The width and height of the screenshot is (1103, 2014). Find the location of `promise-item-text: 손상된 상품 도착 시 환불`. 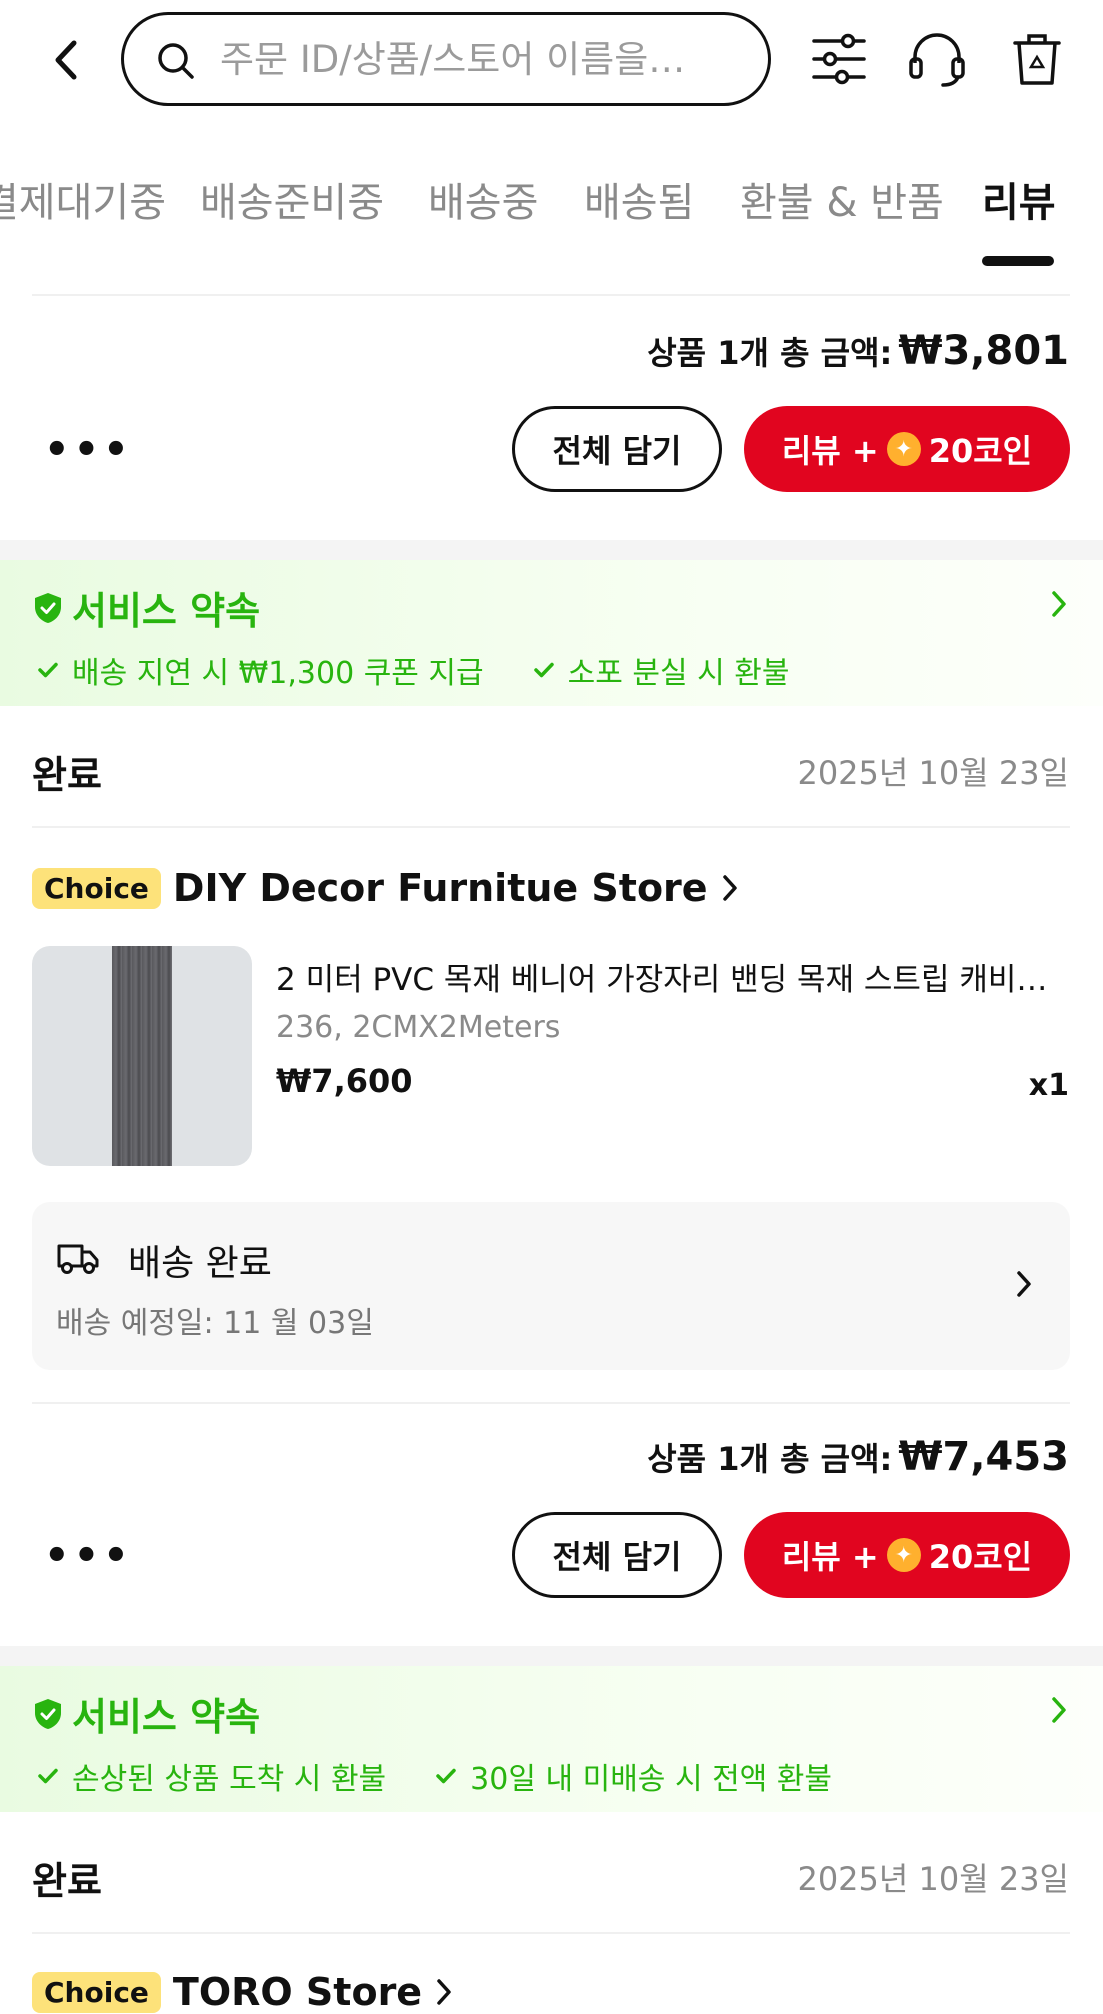

promise-item-text: 손상된 상품 도착 시 환불 is located at coordinates (229, 1779).